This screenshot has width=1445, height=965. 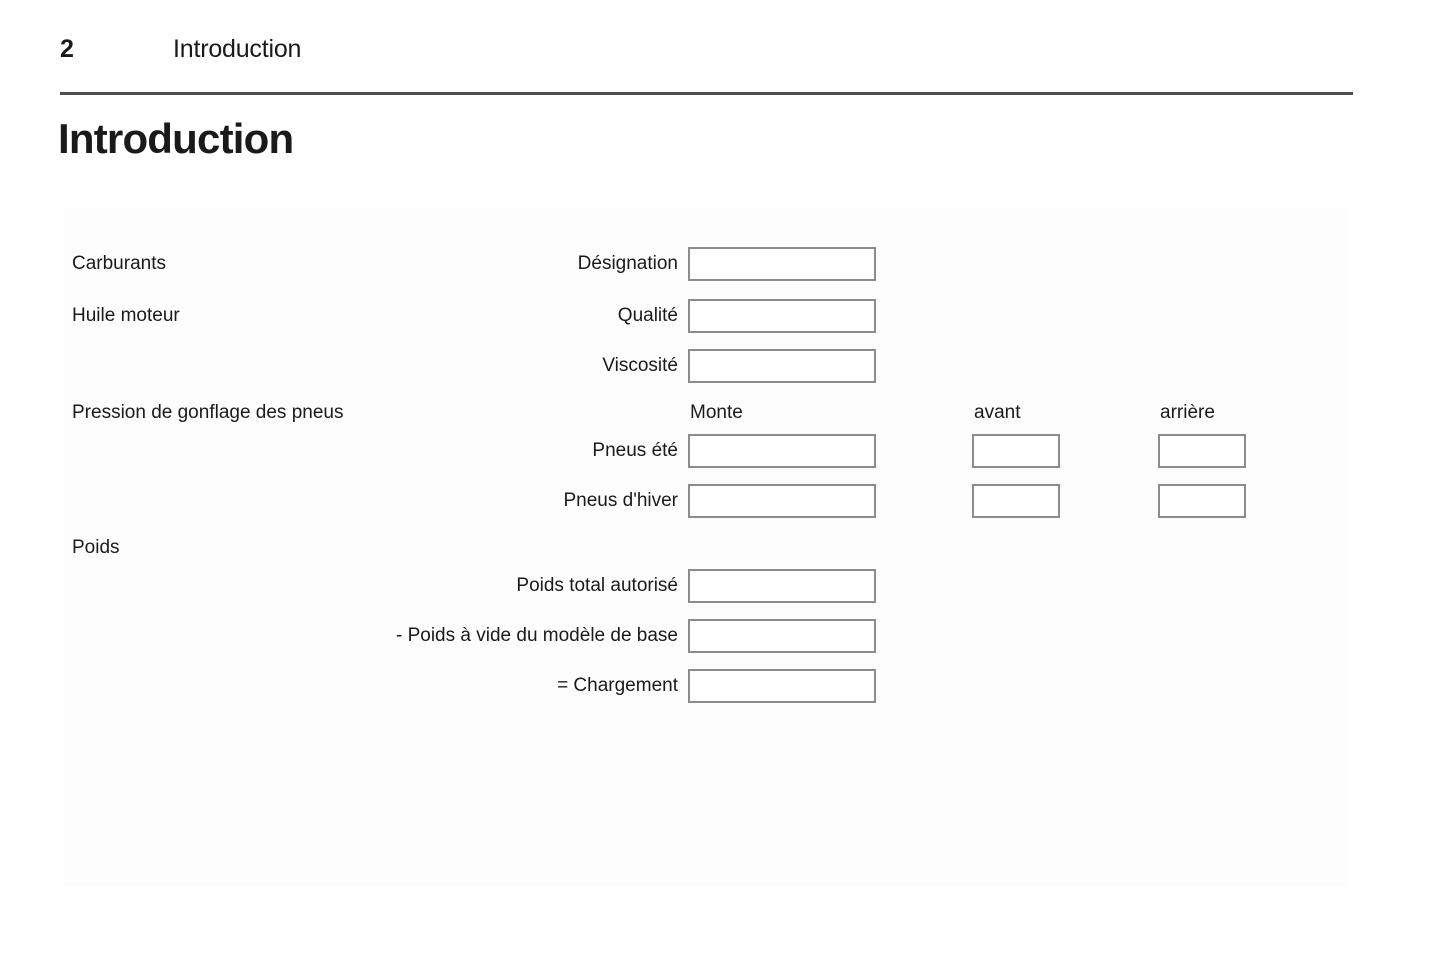 What do you see at coordinates (1016, 501) in the screenshot?
I see `input-winter-tyres-front` at bounding box center [1016, 501].